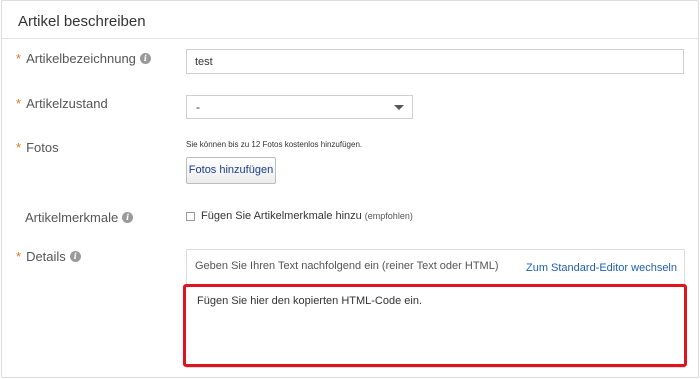 This screenshot has height=379, width=700. I want to click on details-label: Details, so click(46, 256).